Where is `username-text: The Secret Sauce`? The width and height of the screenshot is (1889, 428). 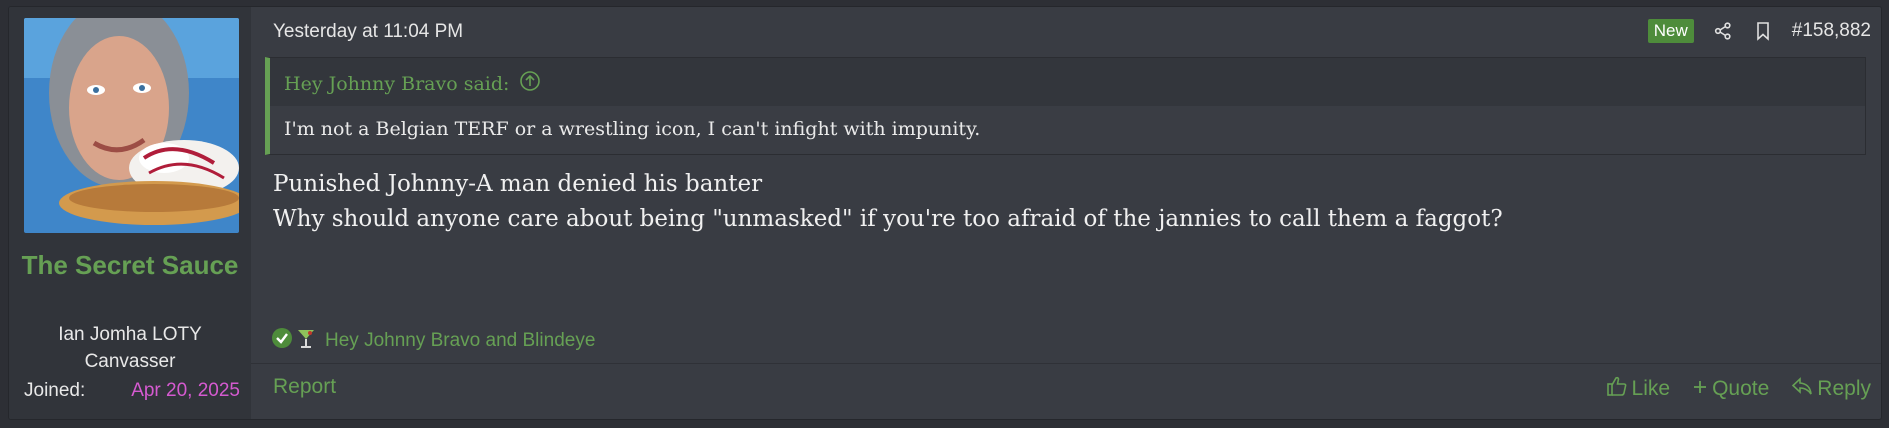
username-text: The Secret Sauce is located at coordinates (130, 265).